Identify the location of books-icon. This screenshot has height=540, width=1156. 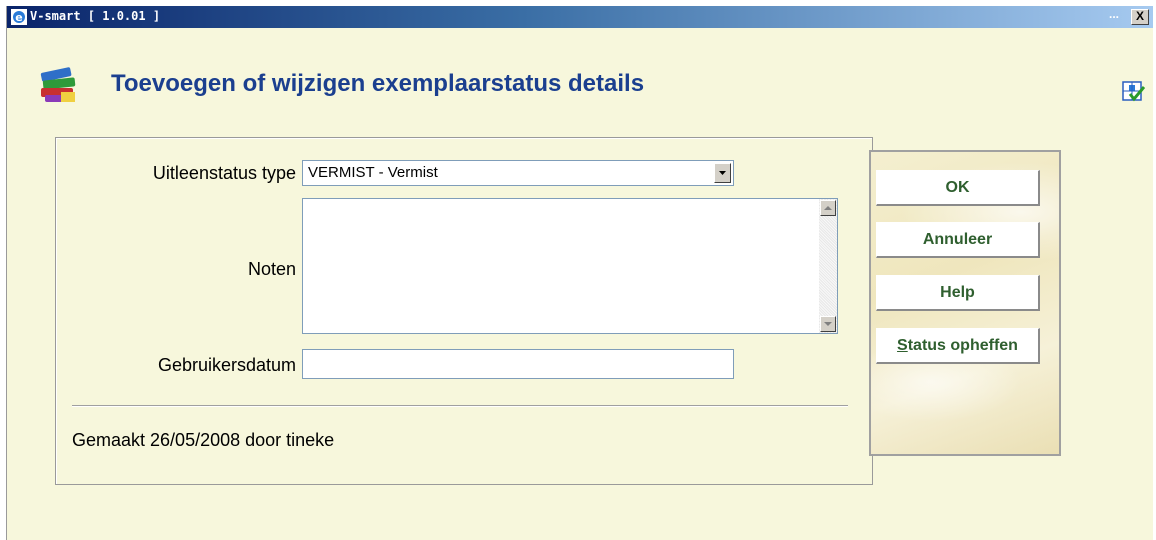
(58, 84).